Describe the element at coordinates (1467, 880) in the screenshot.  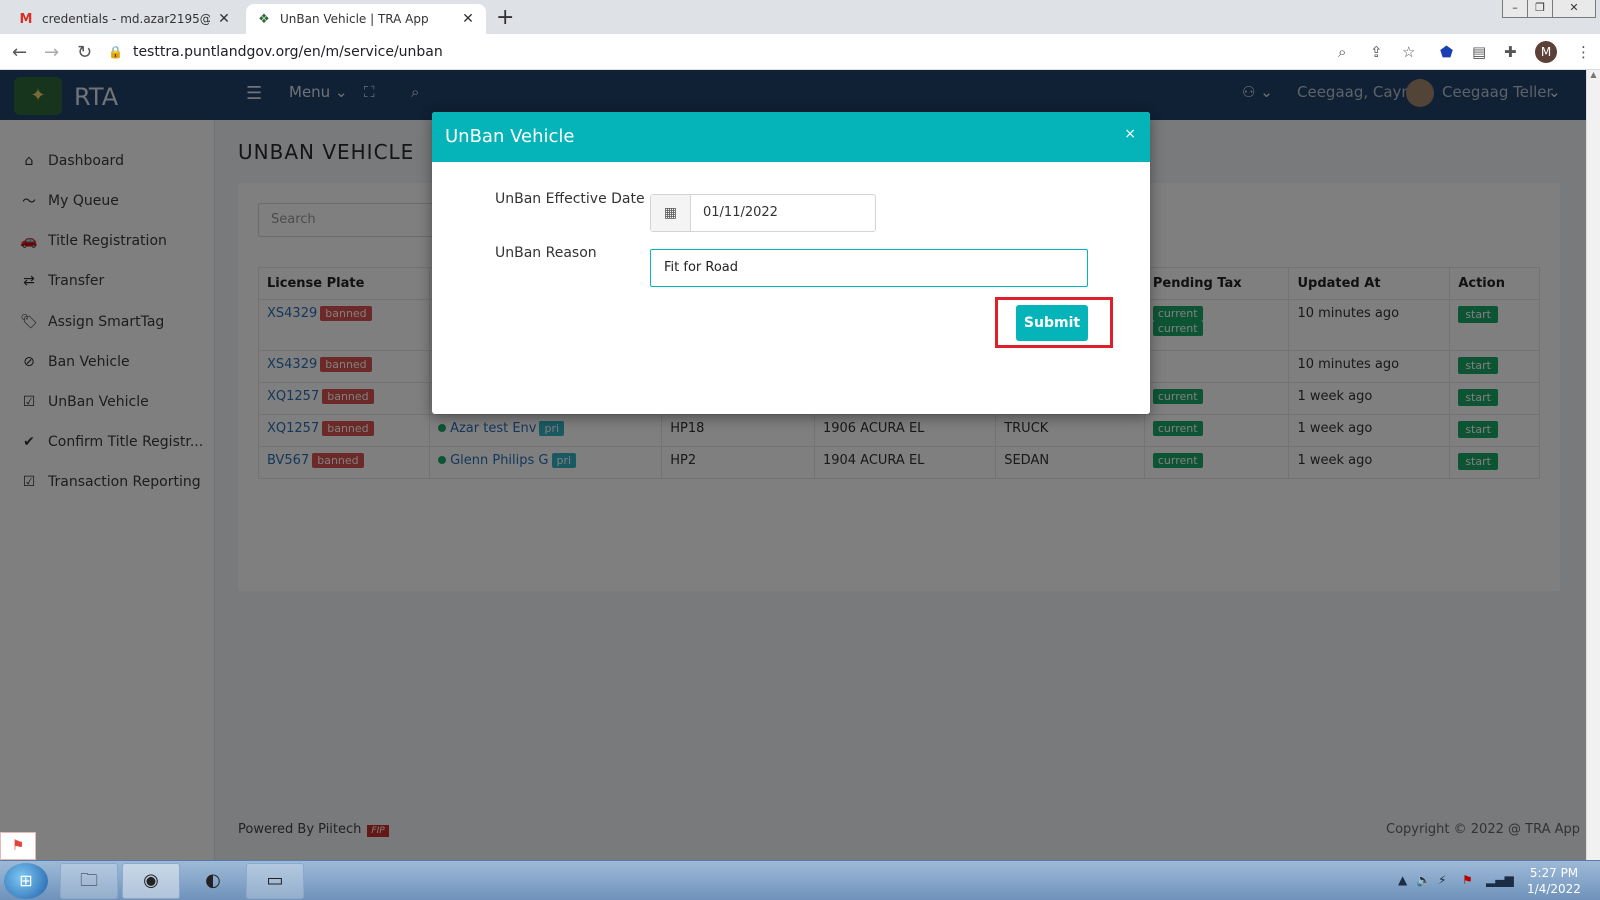
I see `action-center-icon: ⚑` at that location.